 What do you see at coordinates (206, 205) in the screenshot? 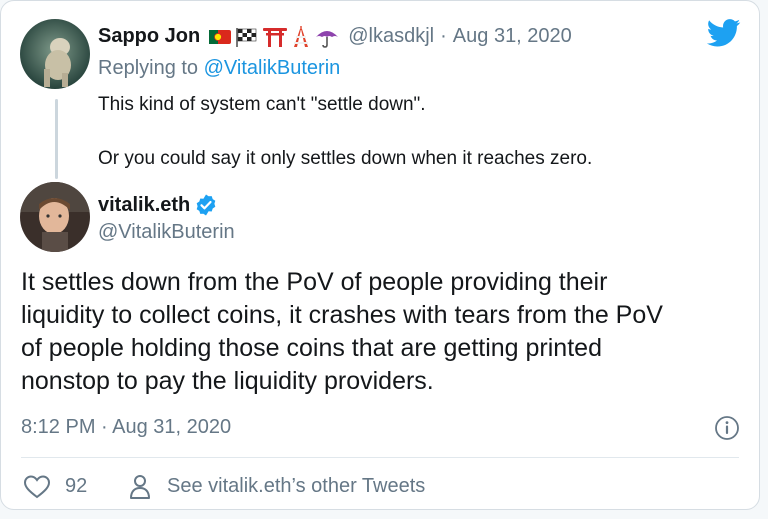
I see `verified-badge-icon` at bounding box center [206, 205].